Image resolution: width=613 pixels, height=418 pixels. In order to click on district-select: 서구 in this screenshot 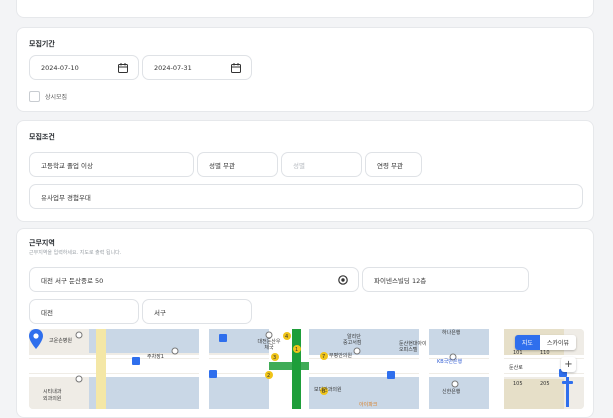, I will do `click(197, 311)`.